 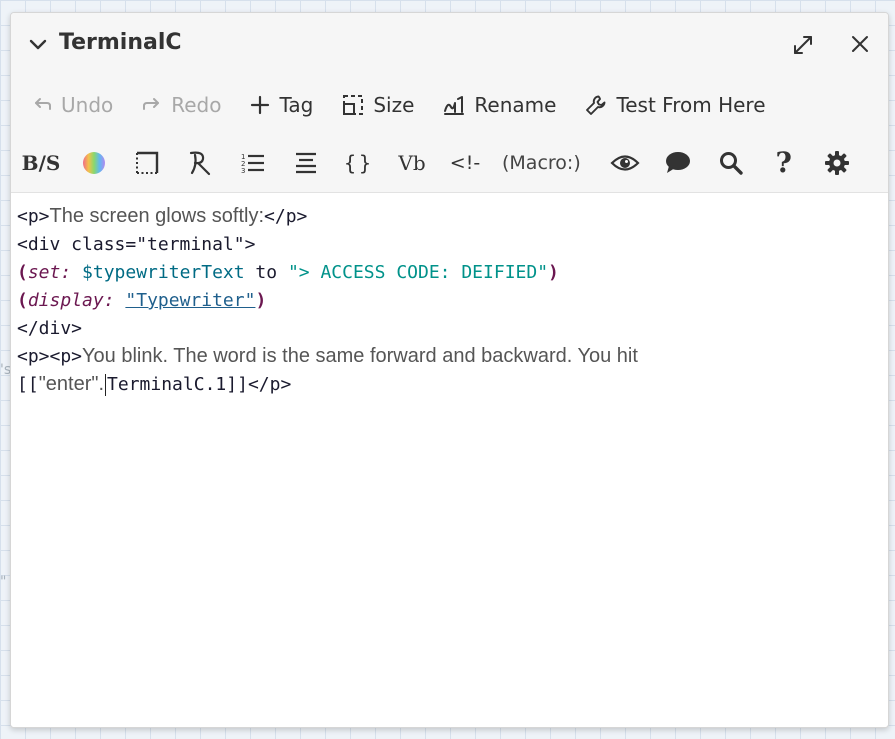 I want to click on align-center-icon, so click(x=306, y=162).